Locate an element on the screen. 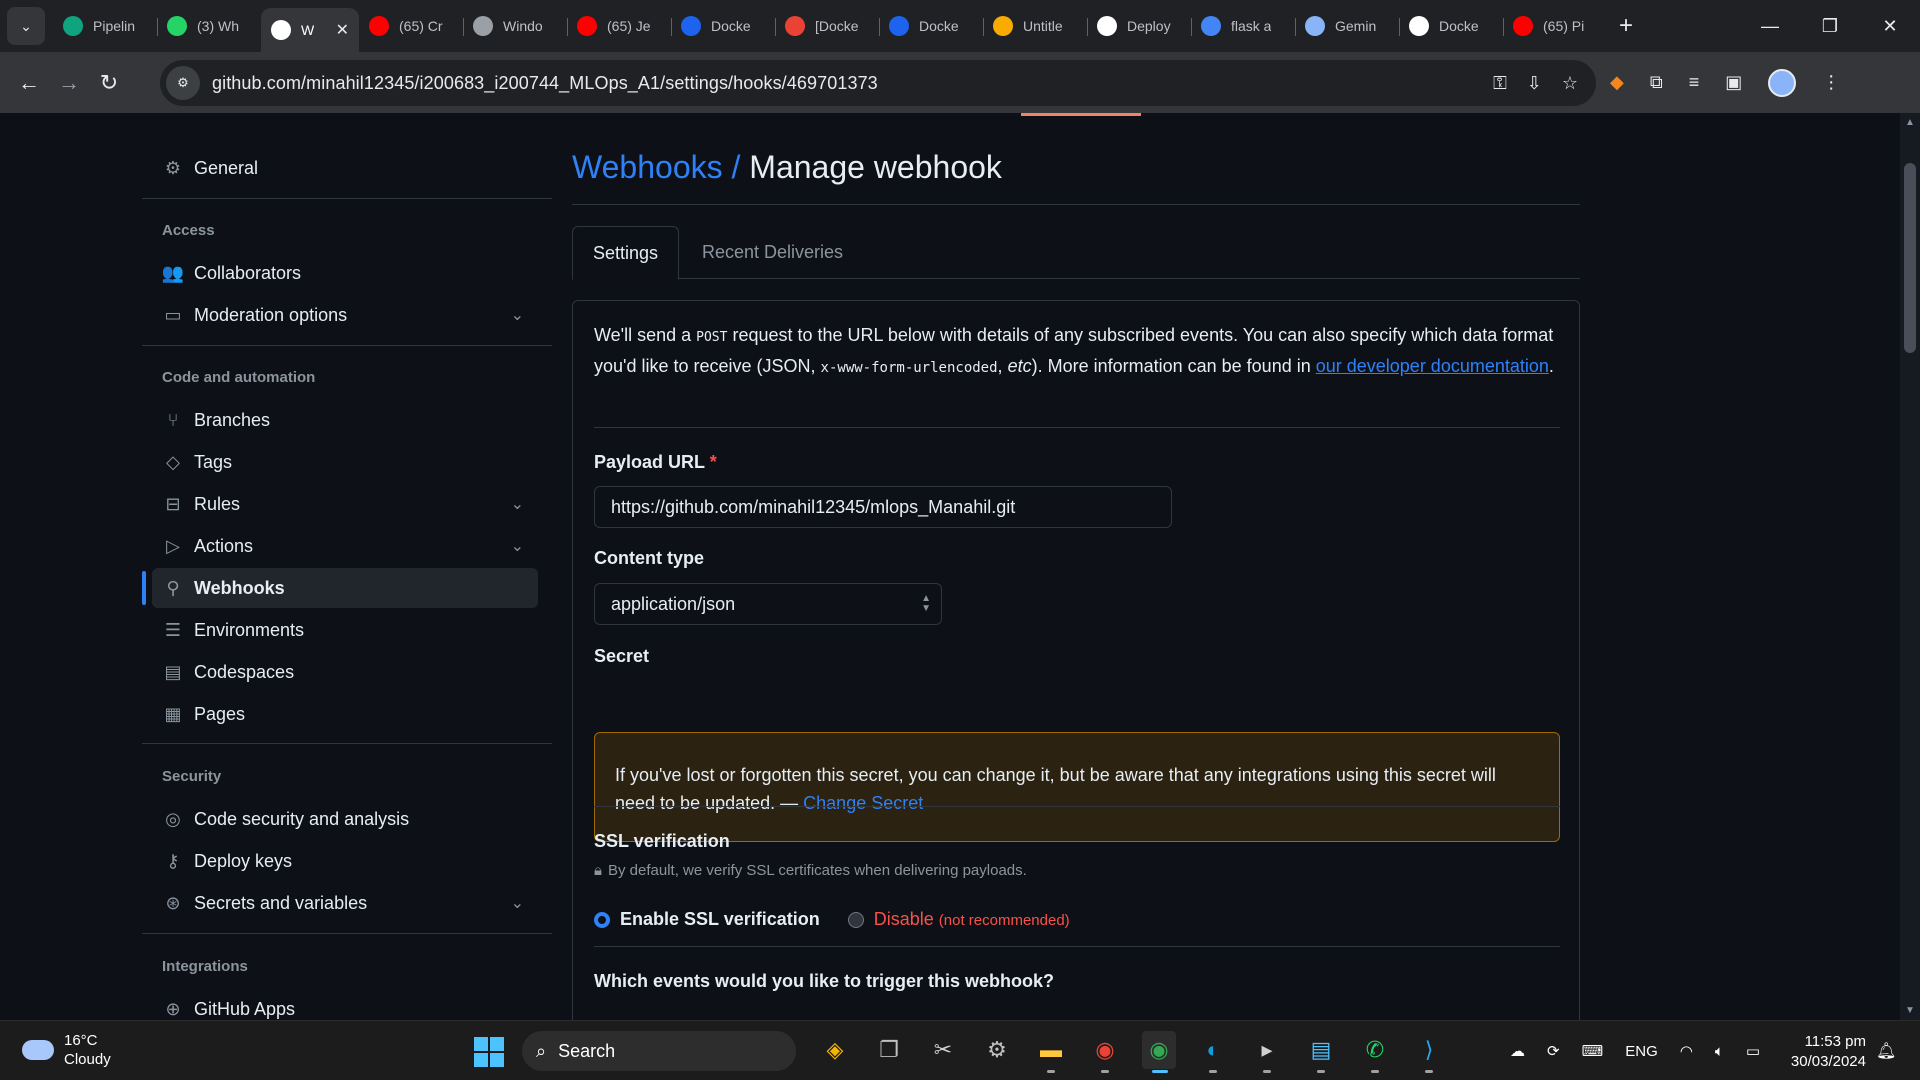 This screenshot has width=1920, height=1080. sidebar-item-code-security: ◎ Code security and analysis is located at coordinates (345, 819).